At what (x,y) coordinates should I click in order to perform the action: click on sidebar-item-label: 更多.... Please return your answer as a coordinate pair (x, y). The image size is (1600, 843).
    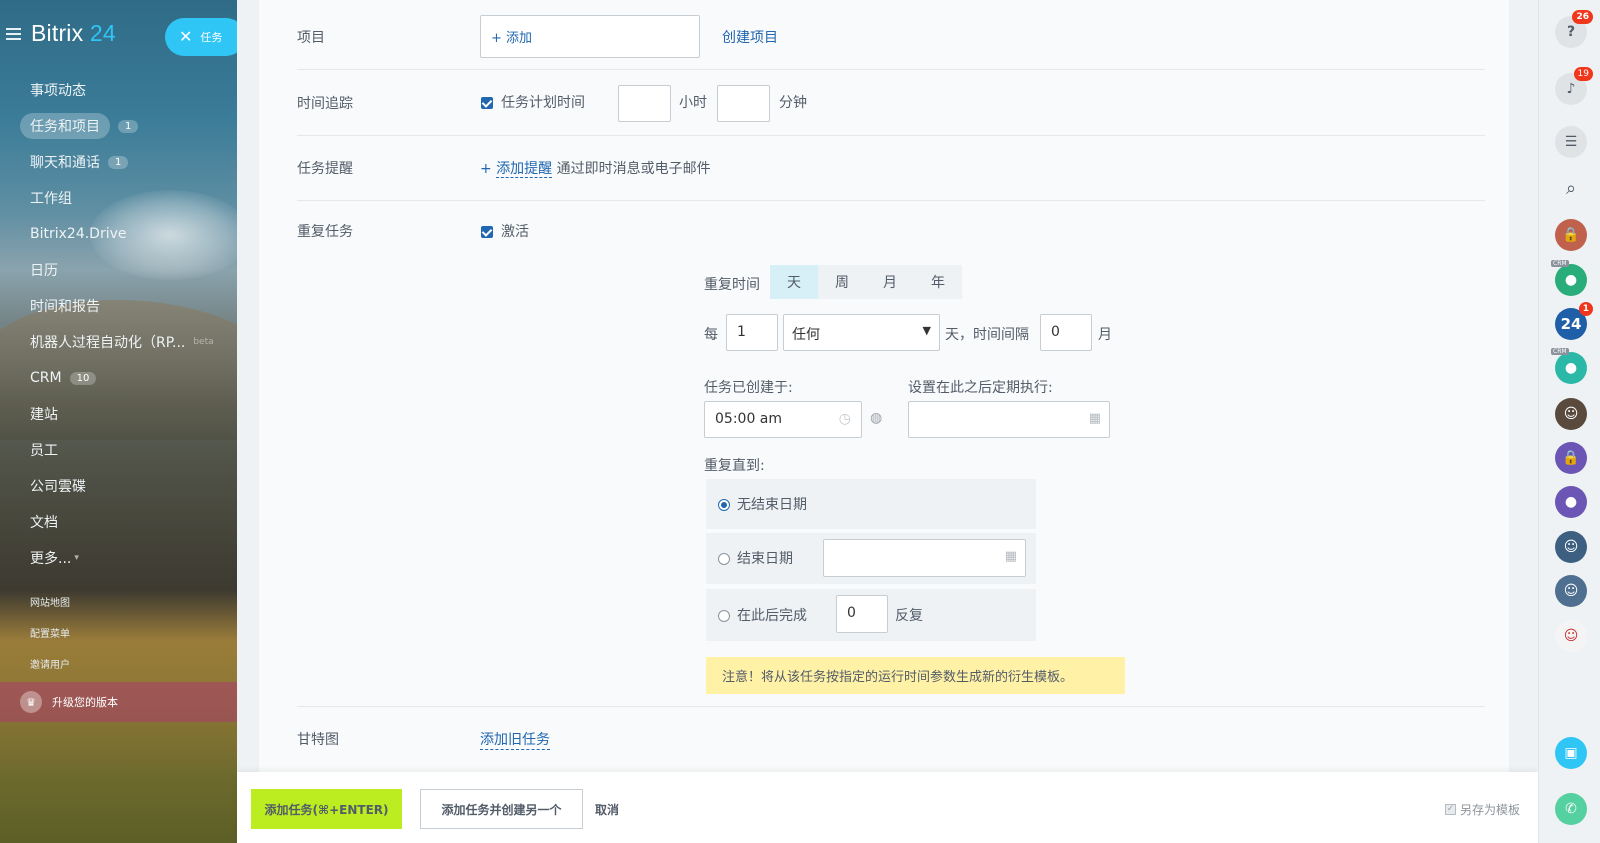
    Looking at the image, I should click on (51, 559).